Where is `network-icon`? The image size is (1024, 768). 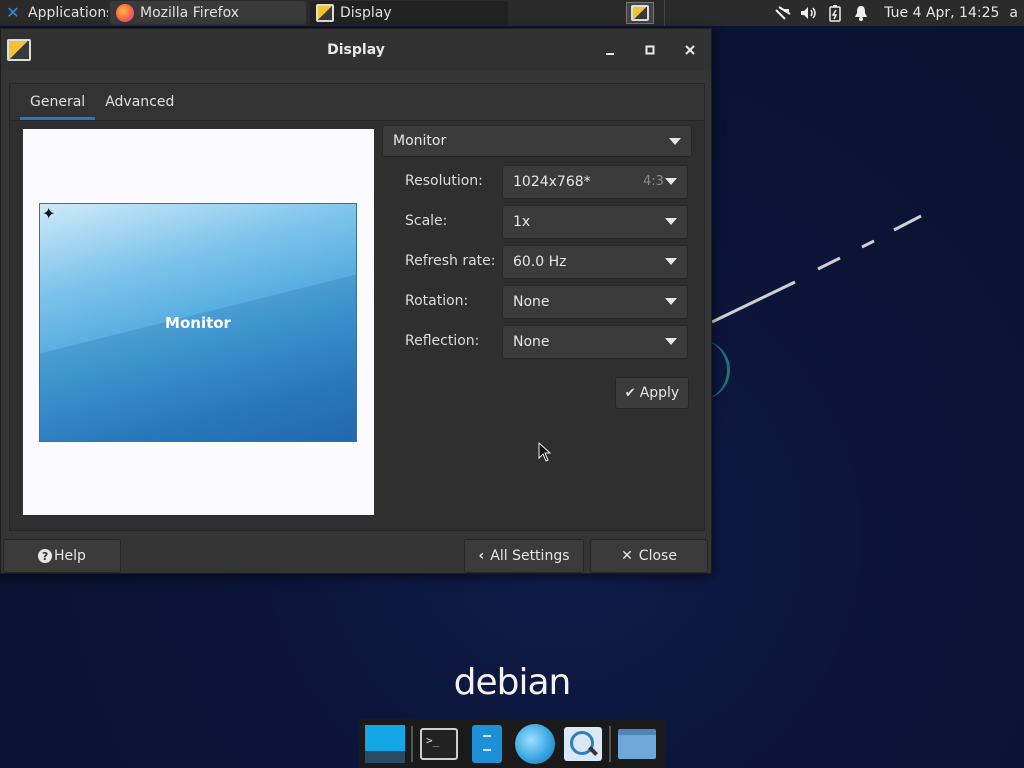
network-icon is located at coordinates (783, 13).